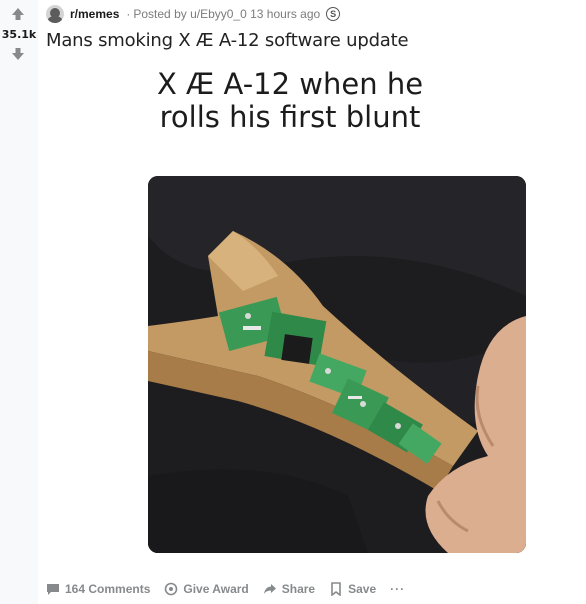 This screenshot has height=604, width=586. I want to click on share-button: Share, so click(289, 589).